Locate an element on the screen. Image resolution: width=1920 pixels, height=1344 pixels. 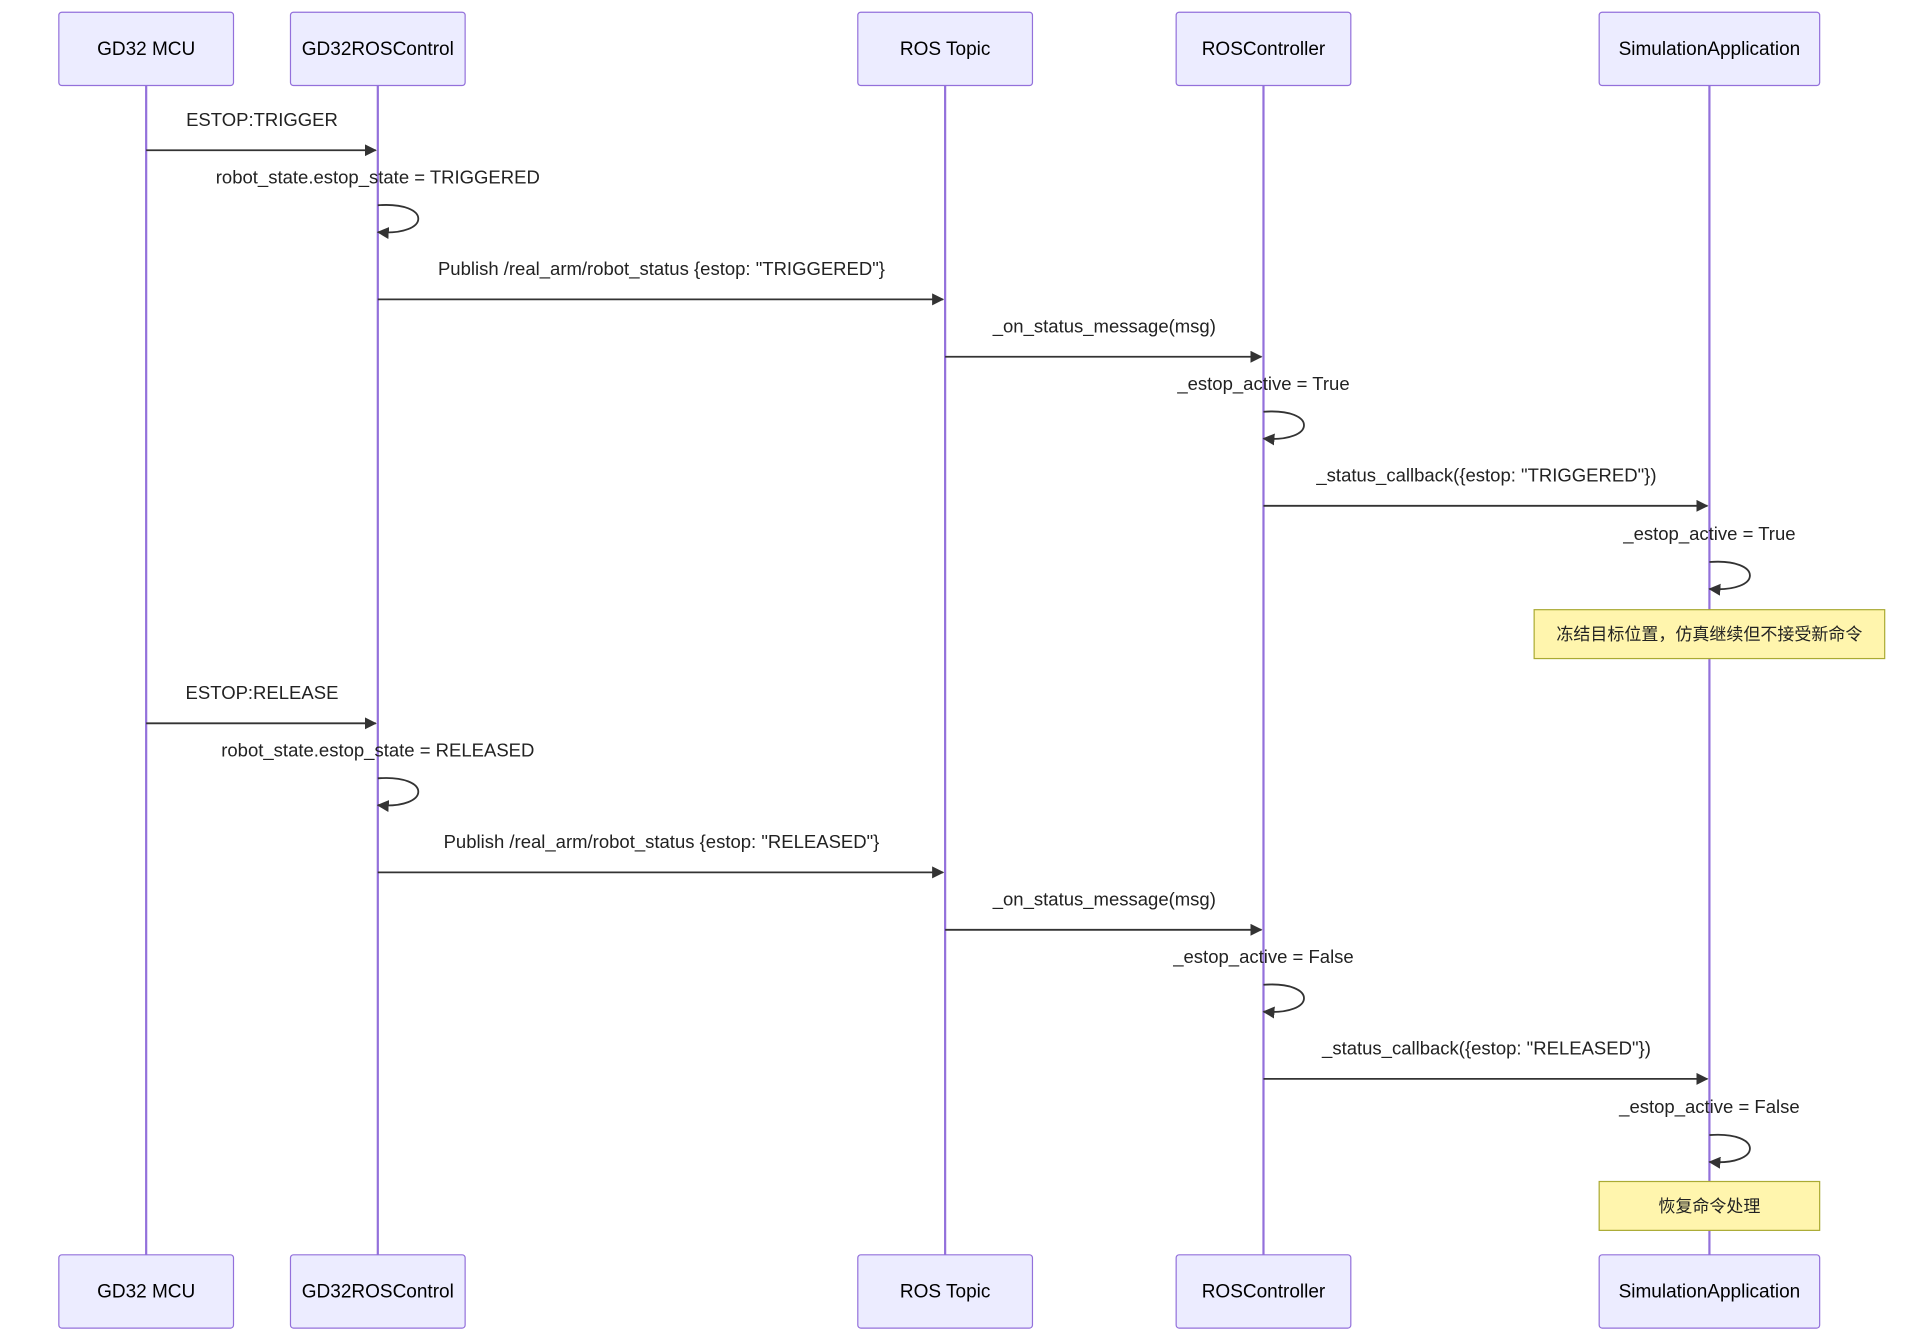
note: 冻结目标位置，仿真继续但不接受新命令 is located at coordinates (1709, 634).